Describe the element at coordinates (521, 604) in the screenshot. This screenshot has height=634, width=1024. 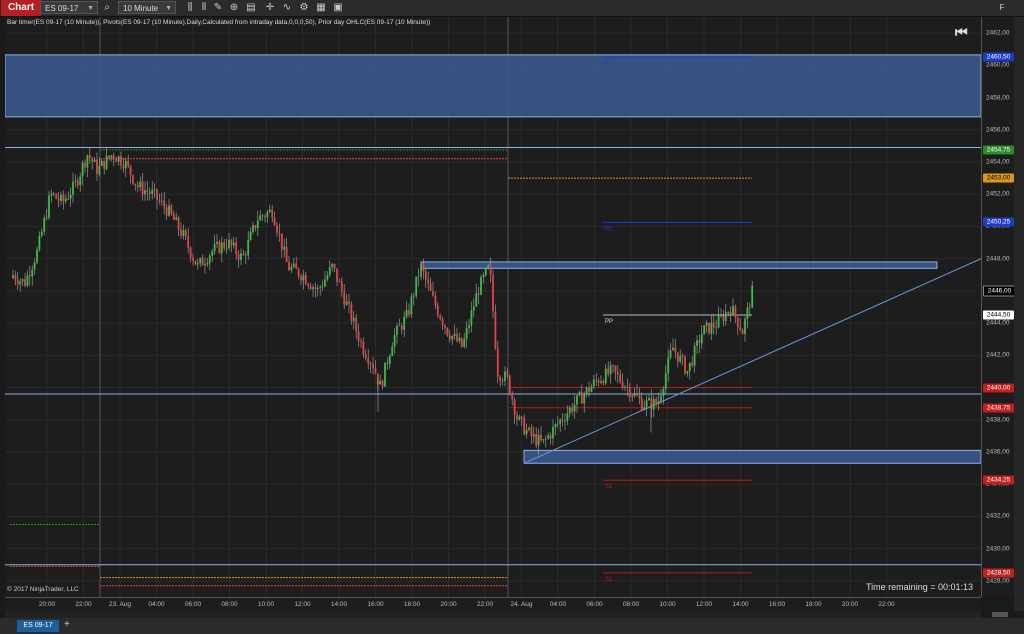
I see `time-tick-label: 24. Aug` at that location.